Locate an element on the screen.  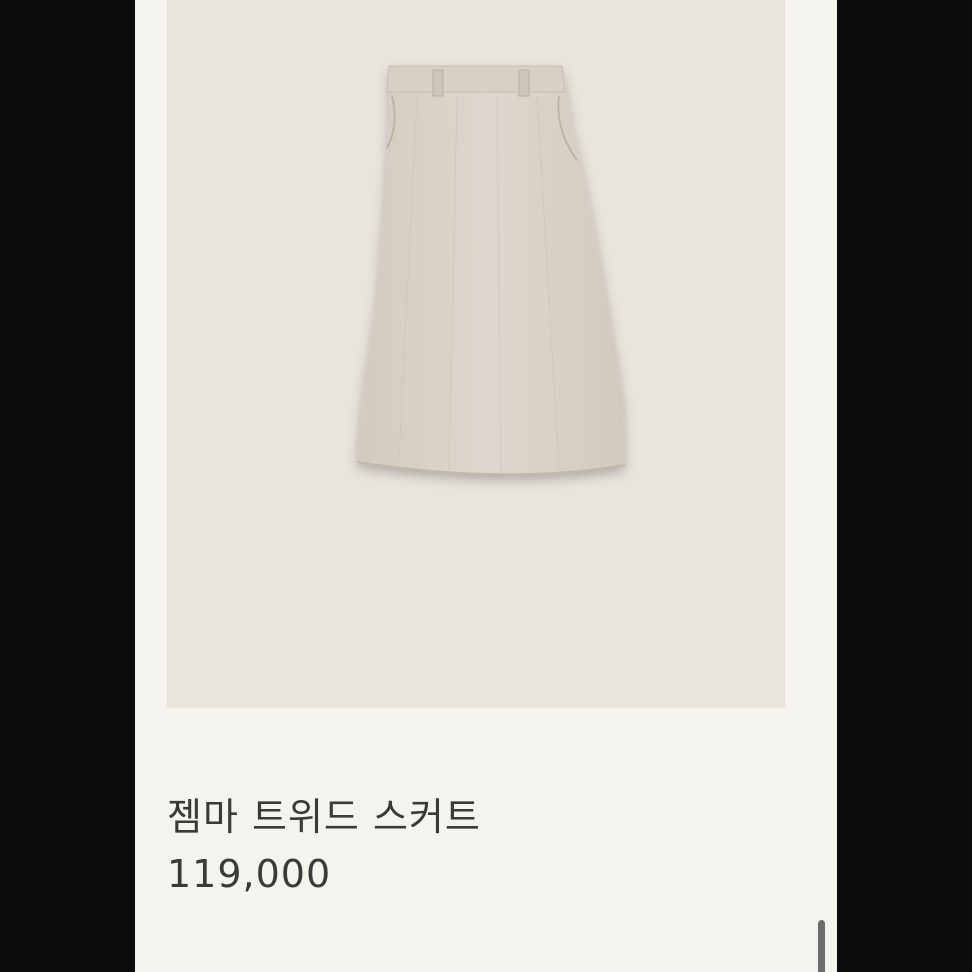
skirt-shape is located at coordinates (491, 270).